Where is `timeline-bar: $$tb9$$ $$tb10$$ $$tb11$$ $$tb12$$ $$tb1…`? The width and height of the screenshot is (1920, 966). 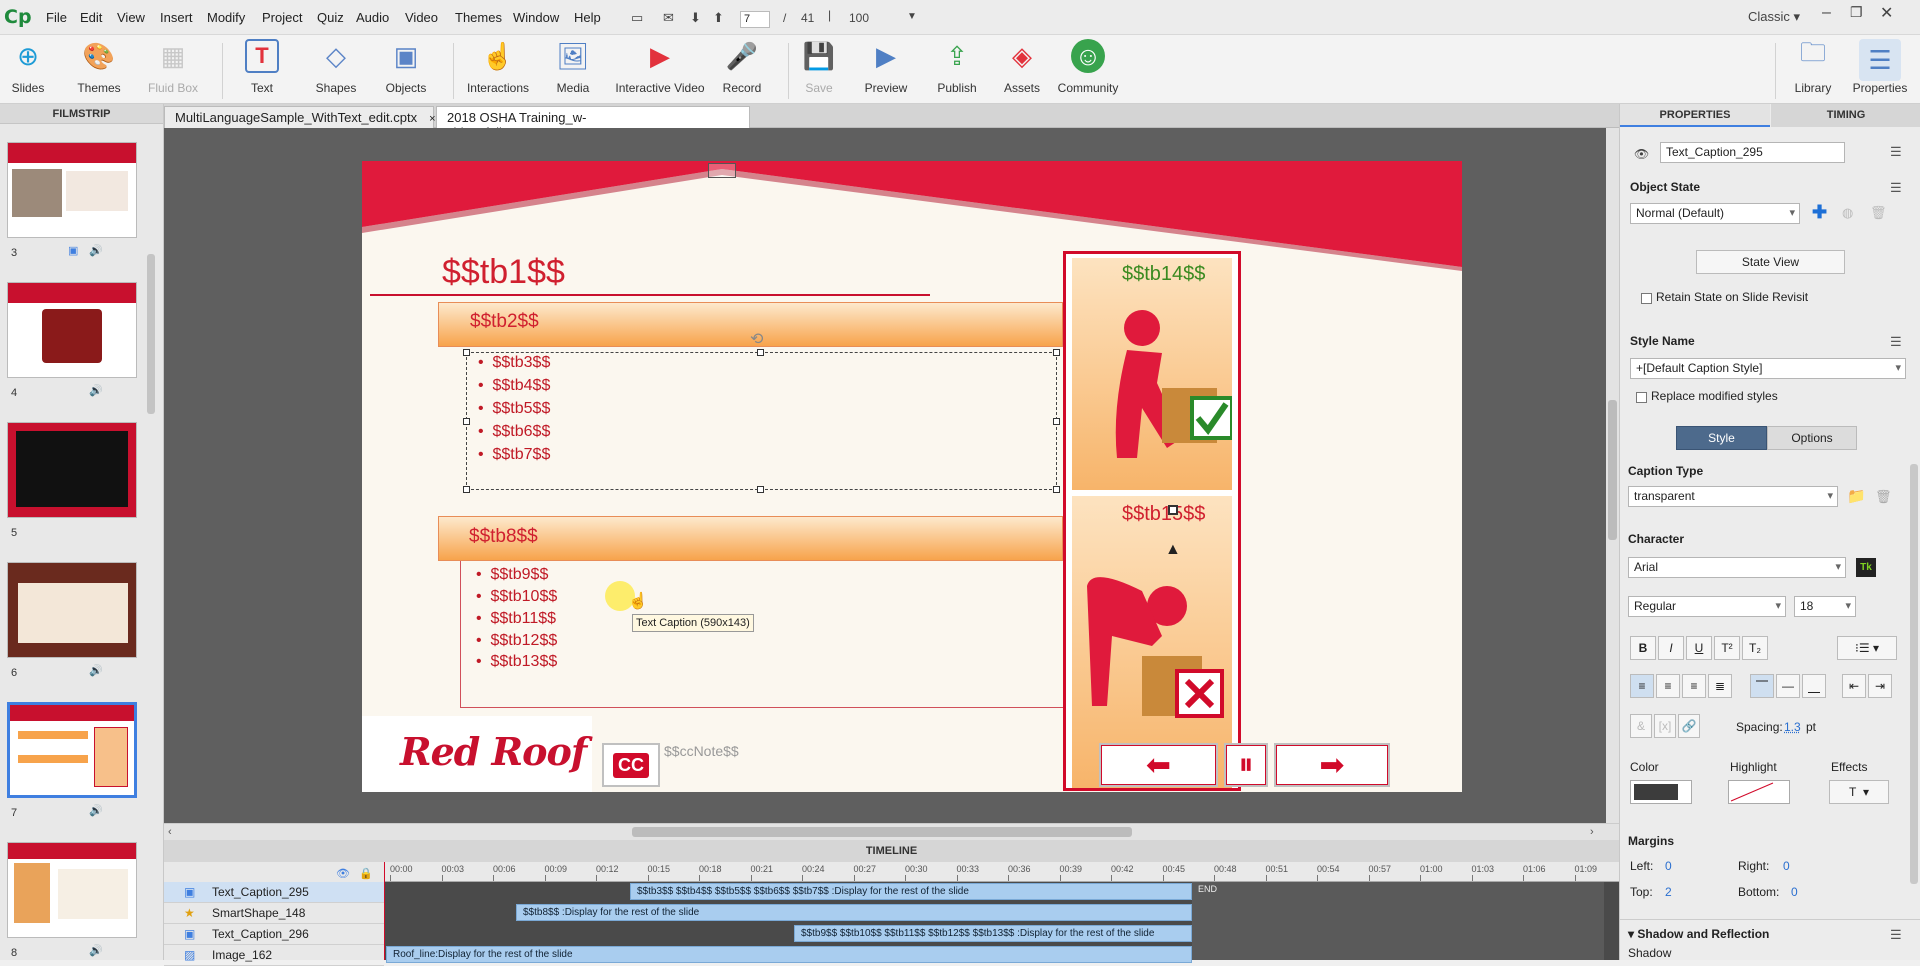 timeline-bar: $$tb9$$ $$tb10$$ $$tb11$$ $$tb12$$ $$tb1… is located at coordinates (993, 933).